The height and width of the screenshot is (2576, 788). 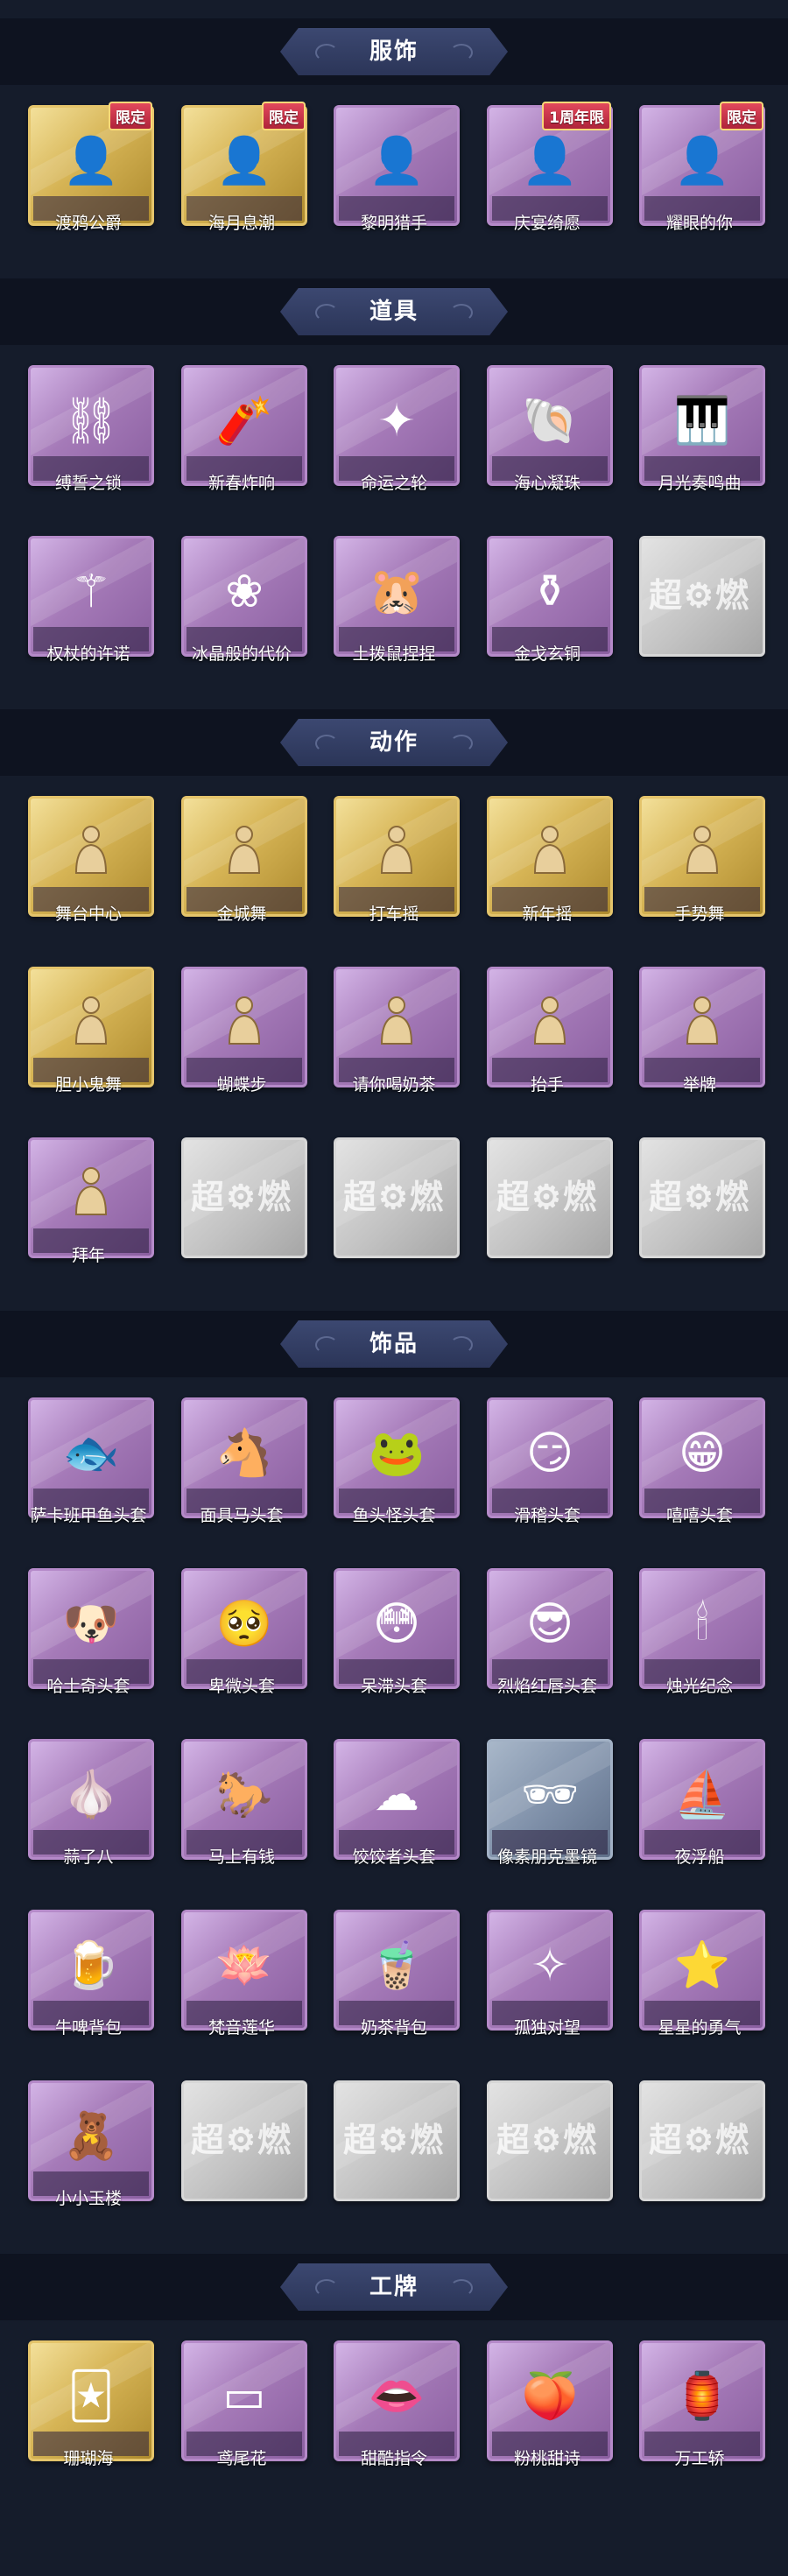 I want to click on reward-item: 抬手, so click(x=550, y=1033).